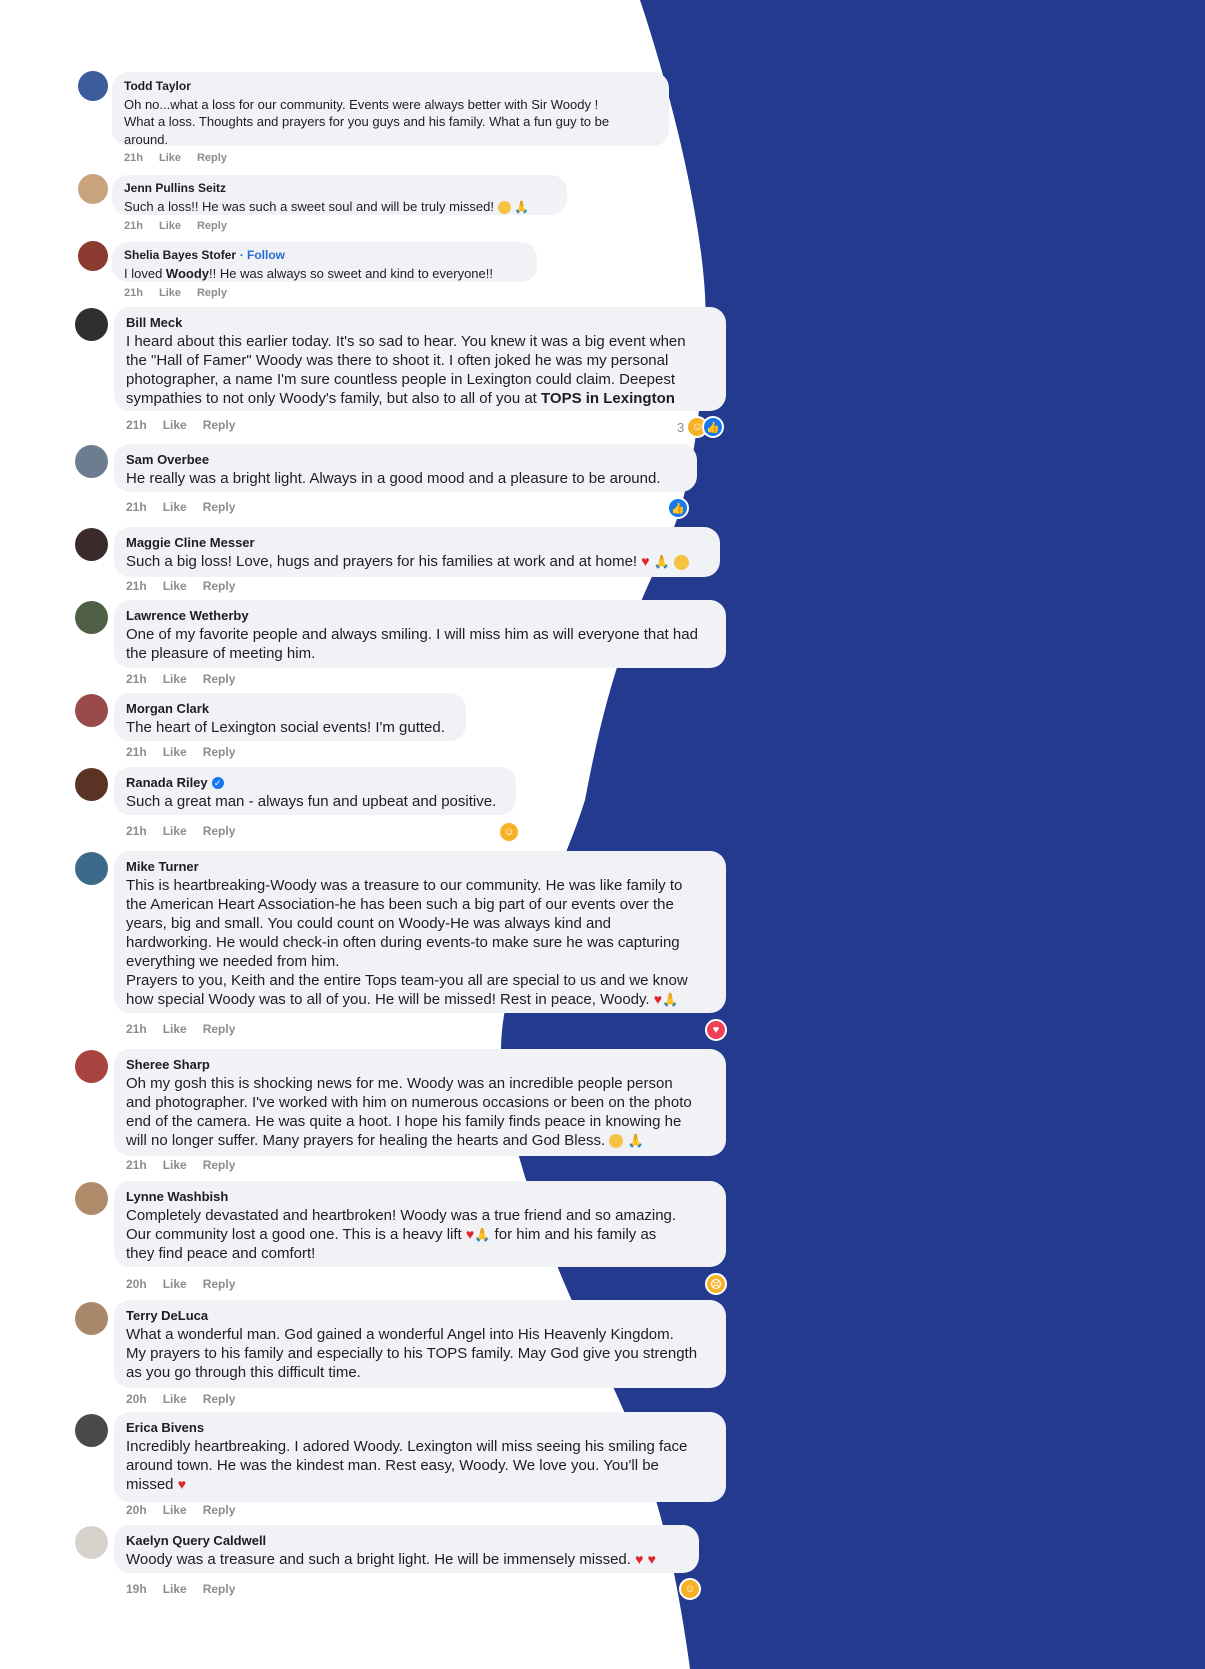 This screenshot has width=1205, height=1669. What do you see at coordinates (145, 273) in the screenshot?
I see `comment-text-prefix: I loved` at bounding box center [145, 273].